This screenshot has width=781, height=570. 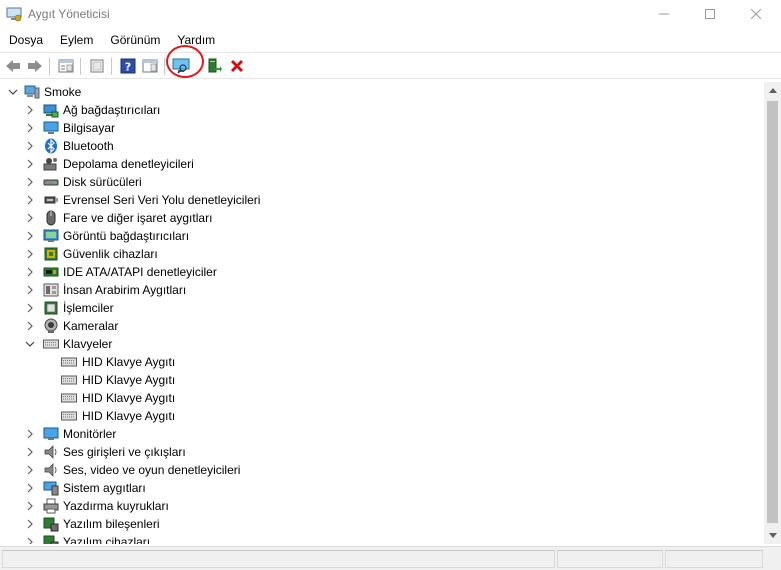 I want to click on back-icon, so click(x=12, y=66).